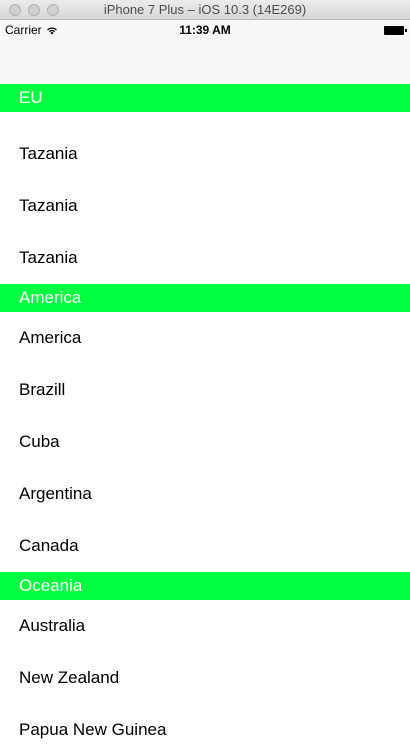 Image resolution: width=410 pixels, height=754 pixels. What do you see at coordinates (205, 678) in the screenshot?
I see `table-row: New Zealand` at bounding box center [205, 678].